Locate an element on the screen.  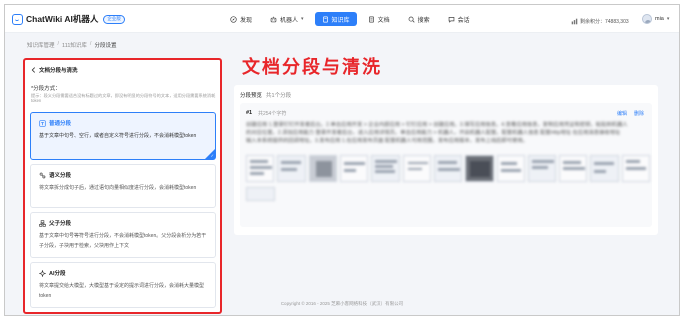
nav-item-documents: 文档 is located at coordinates (379, 19).